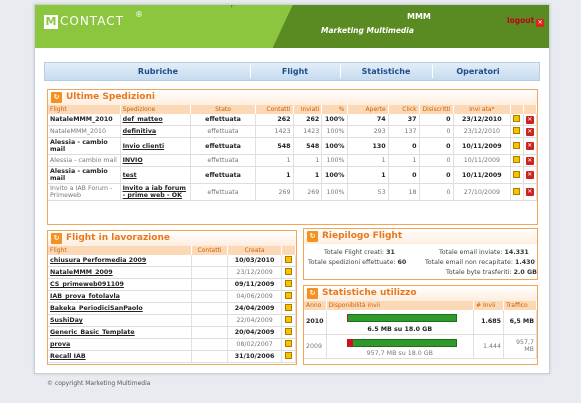 This screenshot has height=403, width=581. What do you see at coordinates (118, 238) in the screenshot?
I see `flight-lavorazione-heading: Flight in lavorazione` at bounding box center [118, 238].